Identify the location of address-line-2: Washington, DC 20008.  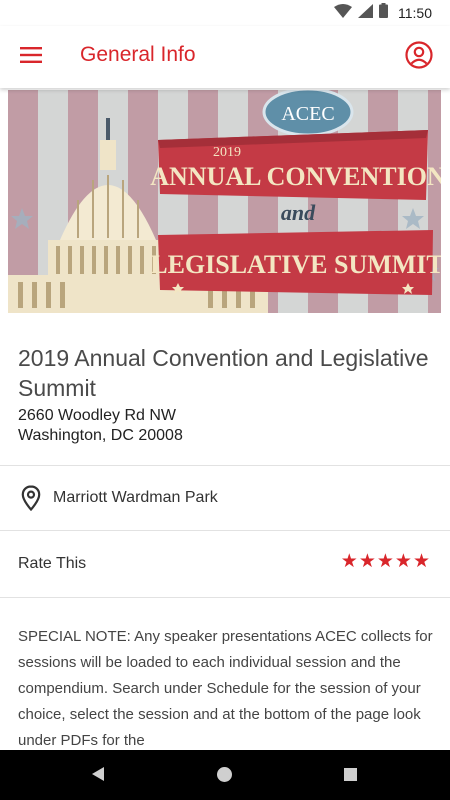
(100, 435).